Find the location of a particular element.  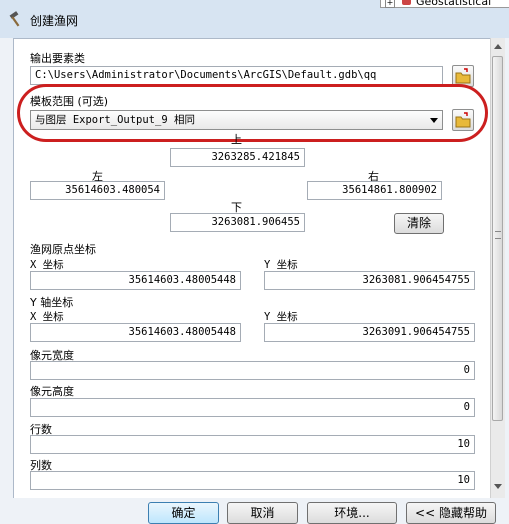

scroll-up-icon is located at coordinates (498, 46).